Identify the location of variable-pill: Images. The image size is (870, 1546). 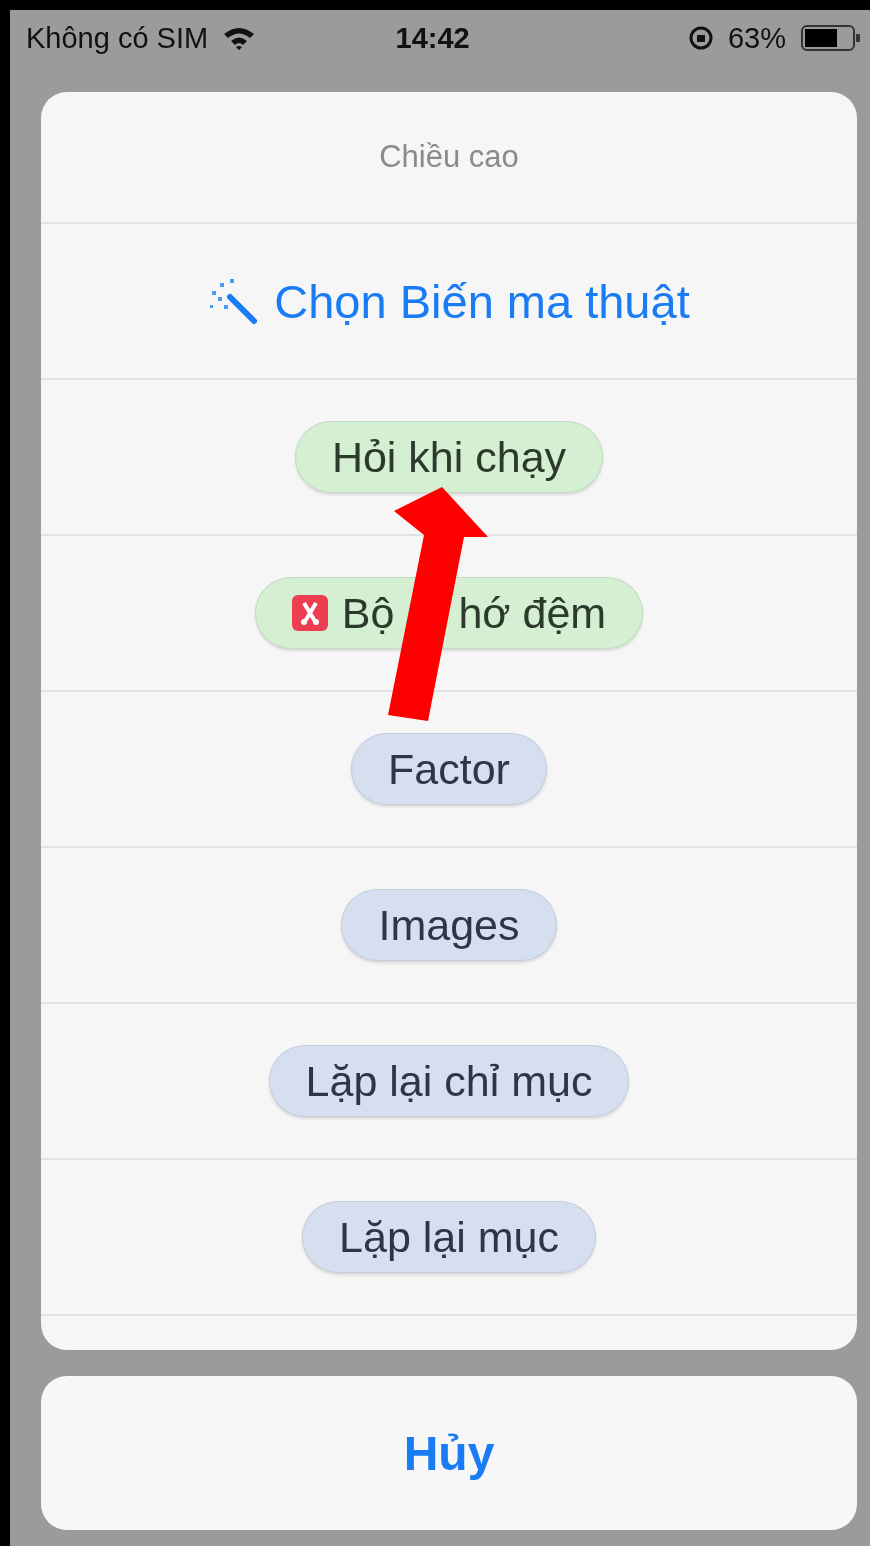
(449, 925).